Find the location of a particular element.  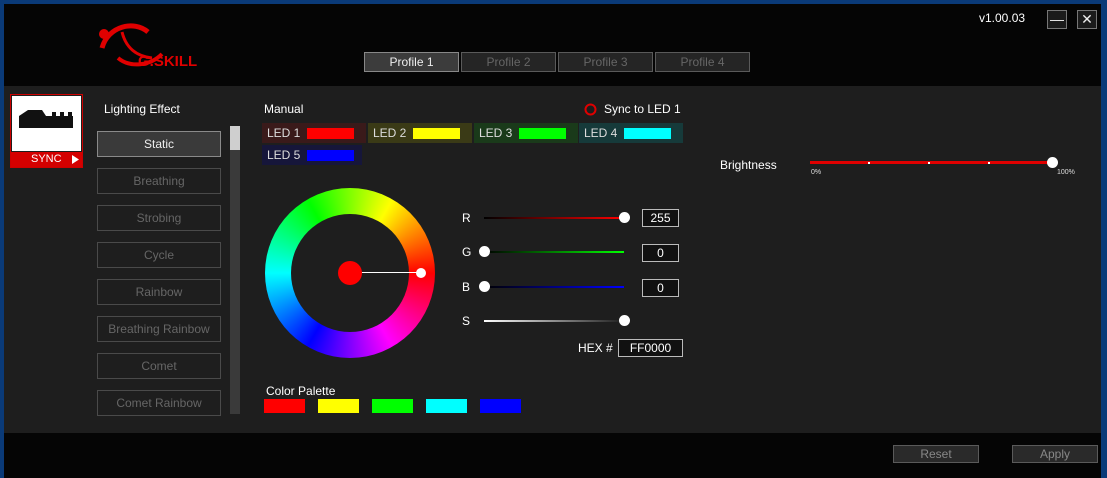

led-4-button: LED 4 is located at coordinates (631, 133).